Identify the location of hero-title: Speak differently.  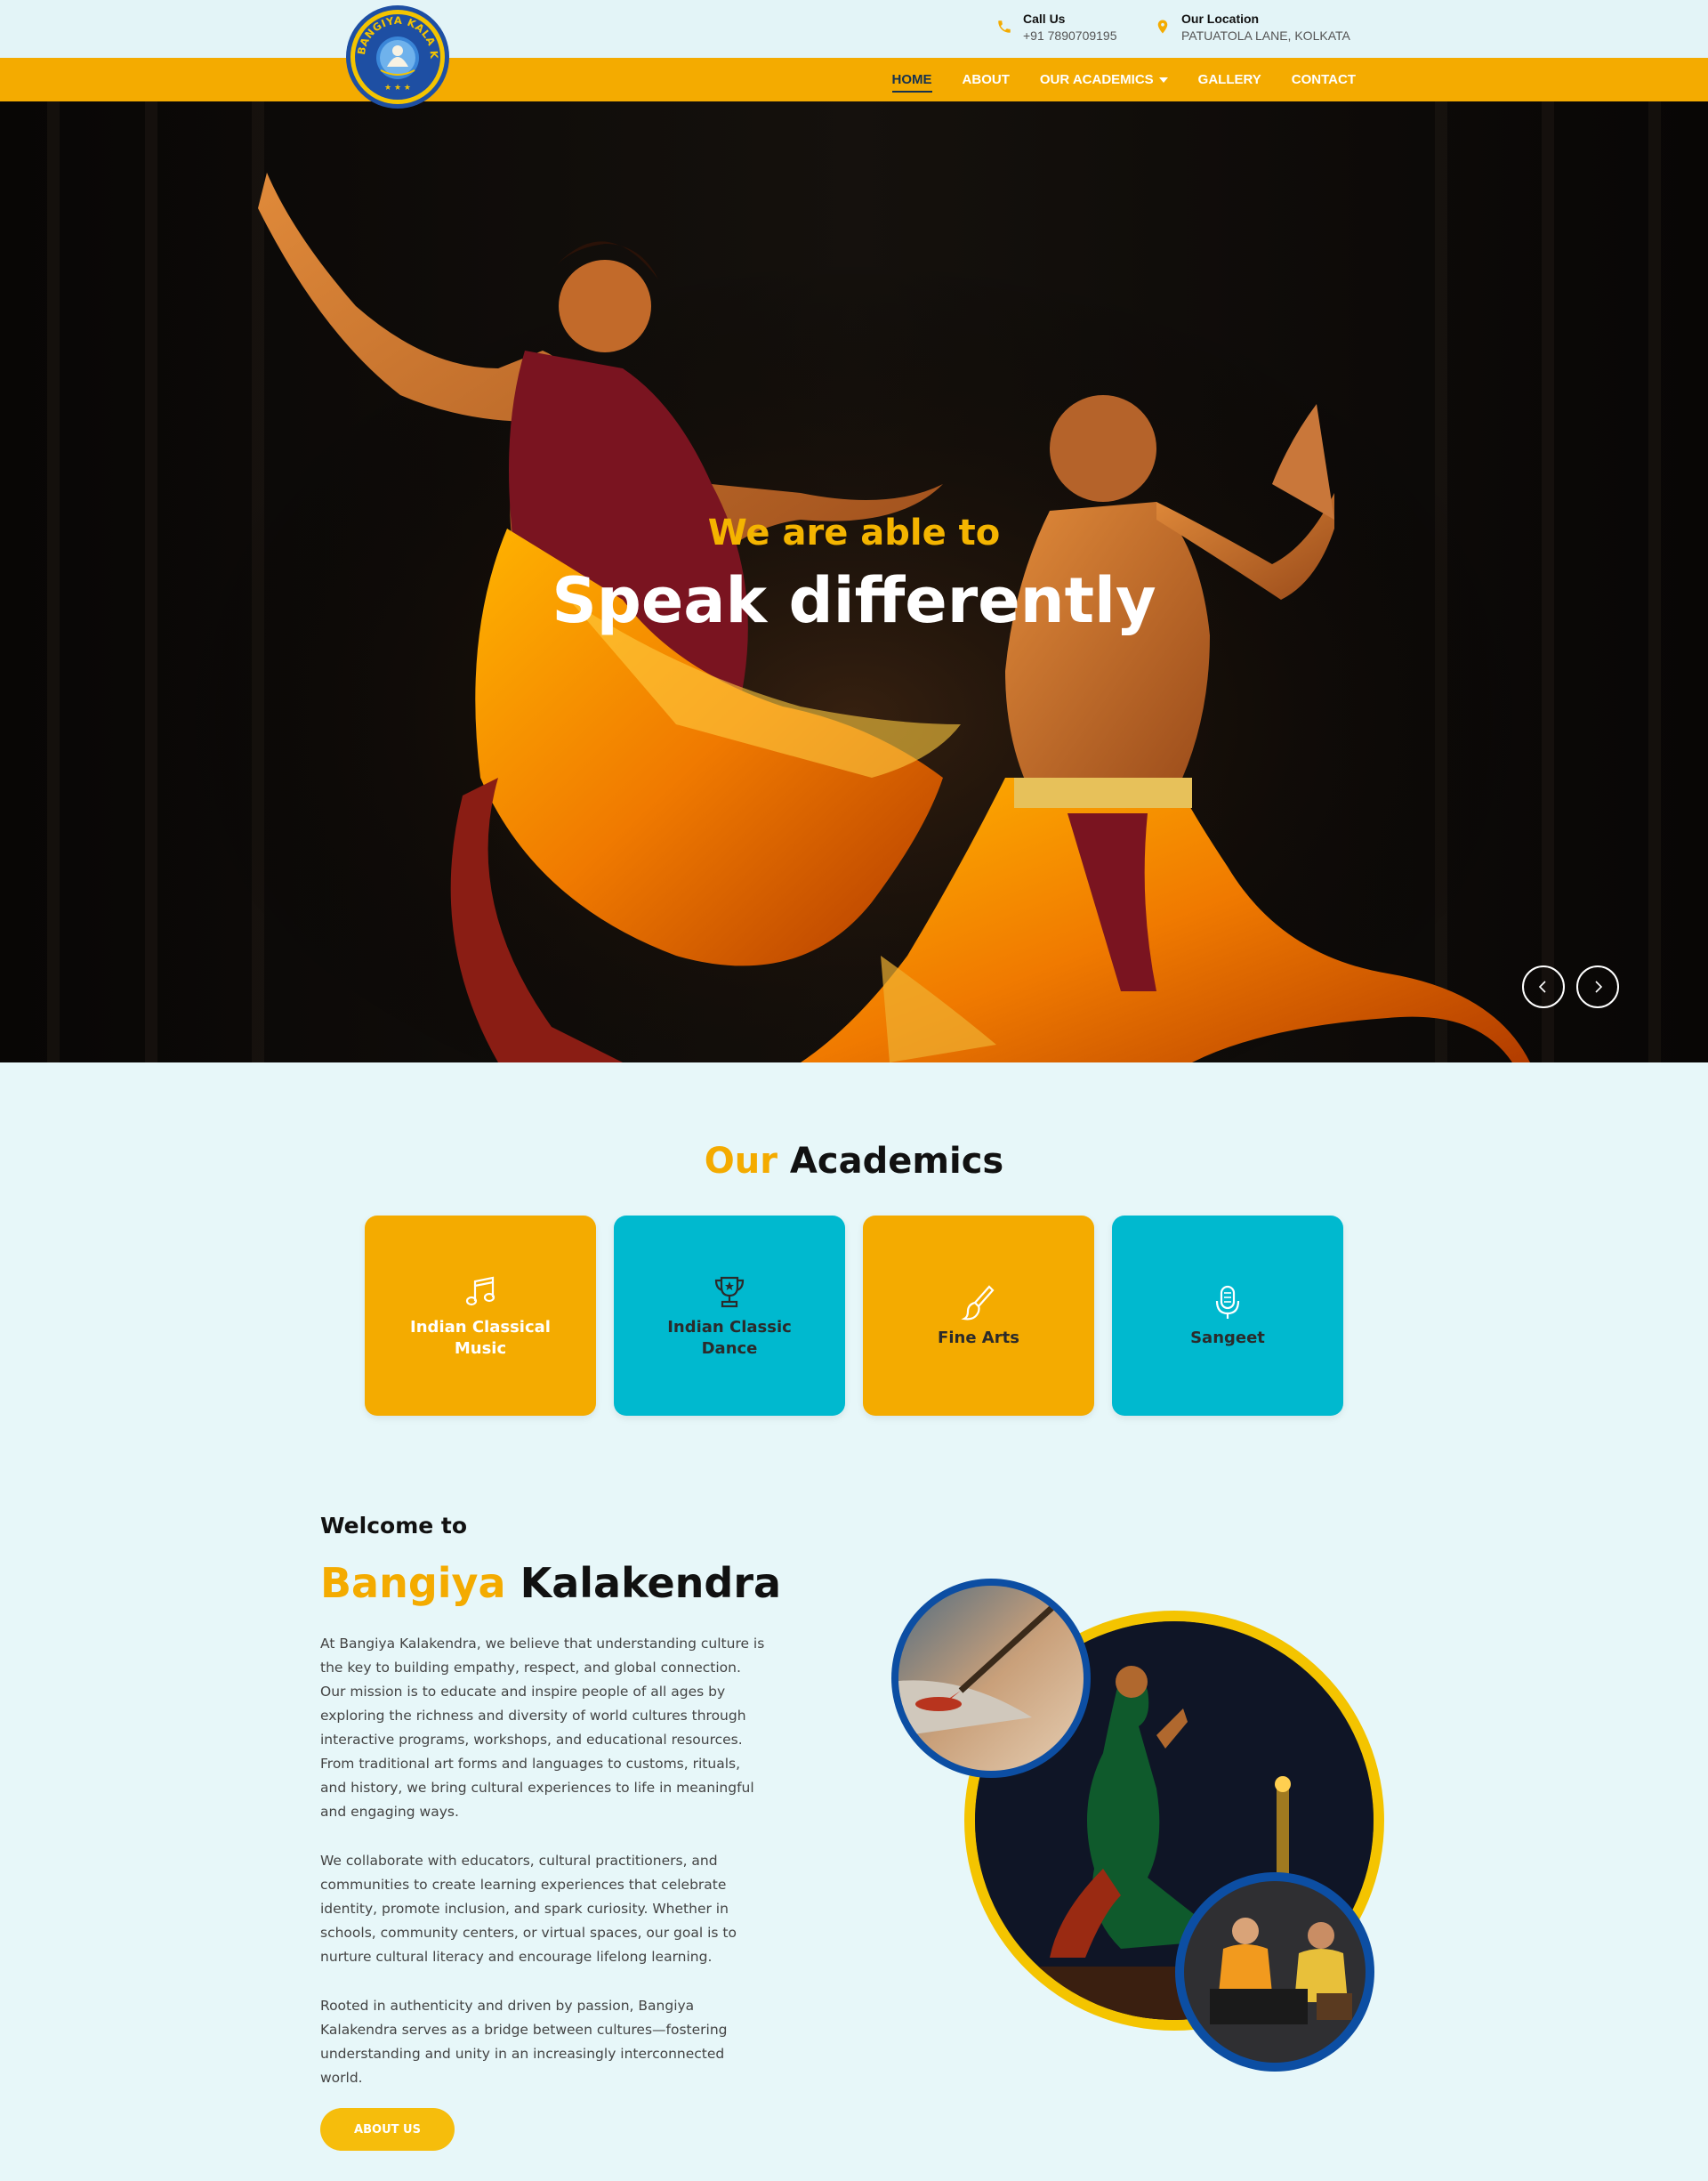
(854, 600).